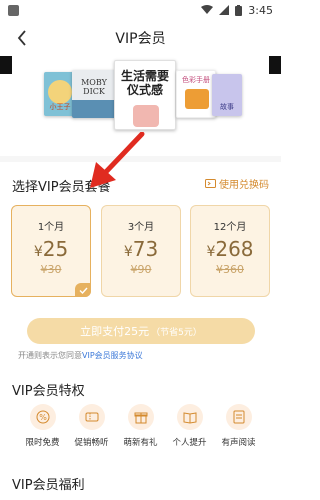 The image size is (320, 500). What do you see at coordinates (196, 94) in the screenshot?
I see `book-cover-3: 色彩手册` at bounding box center [196, 94].